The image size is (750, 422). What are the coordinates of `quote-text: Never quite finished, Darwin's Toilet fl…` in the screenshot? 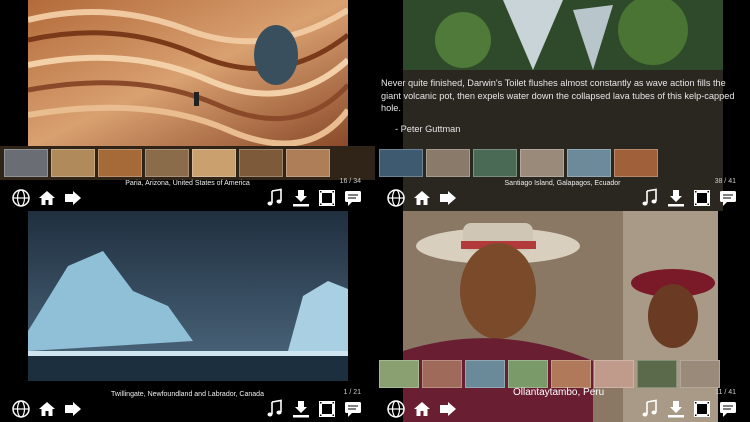 It's located at (558, 95).